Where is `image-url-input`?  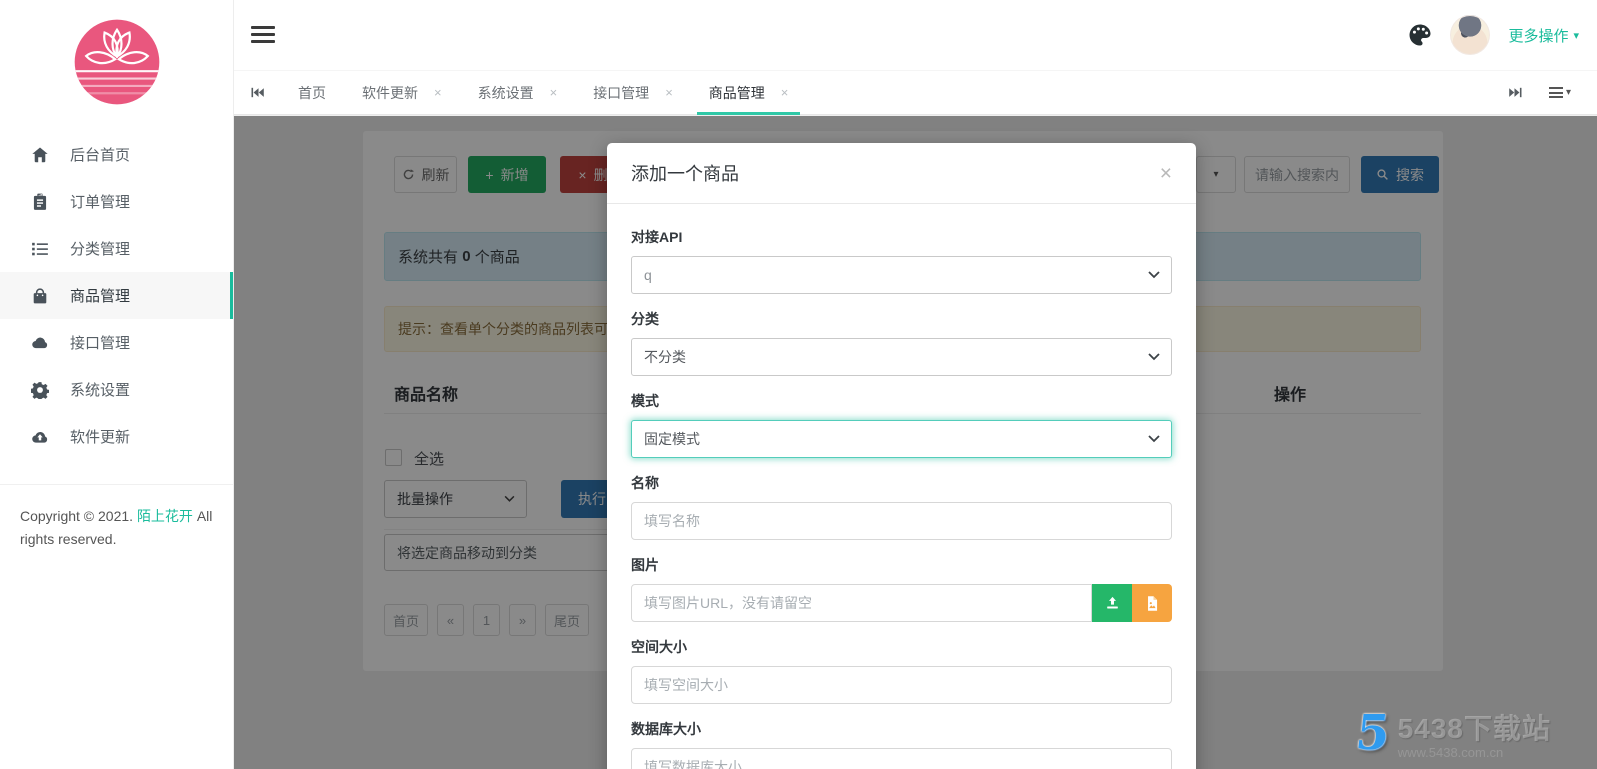 image-url-input is located at coordinates (861, 603).